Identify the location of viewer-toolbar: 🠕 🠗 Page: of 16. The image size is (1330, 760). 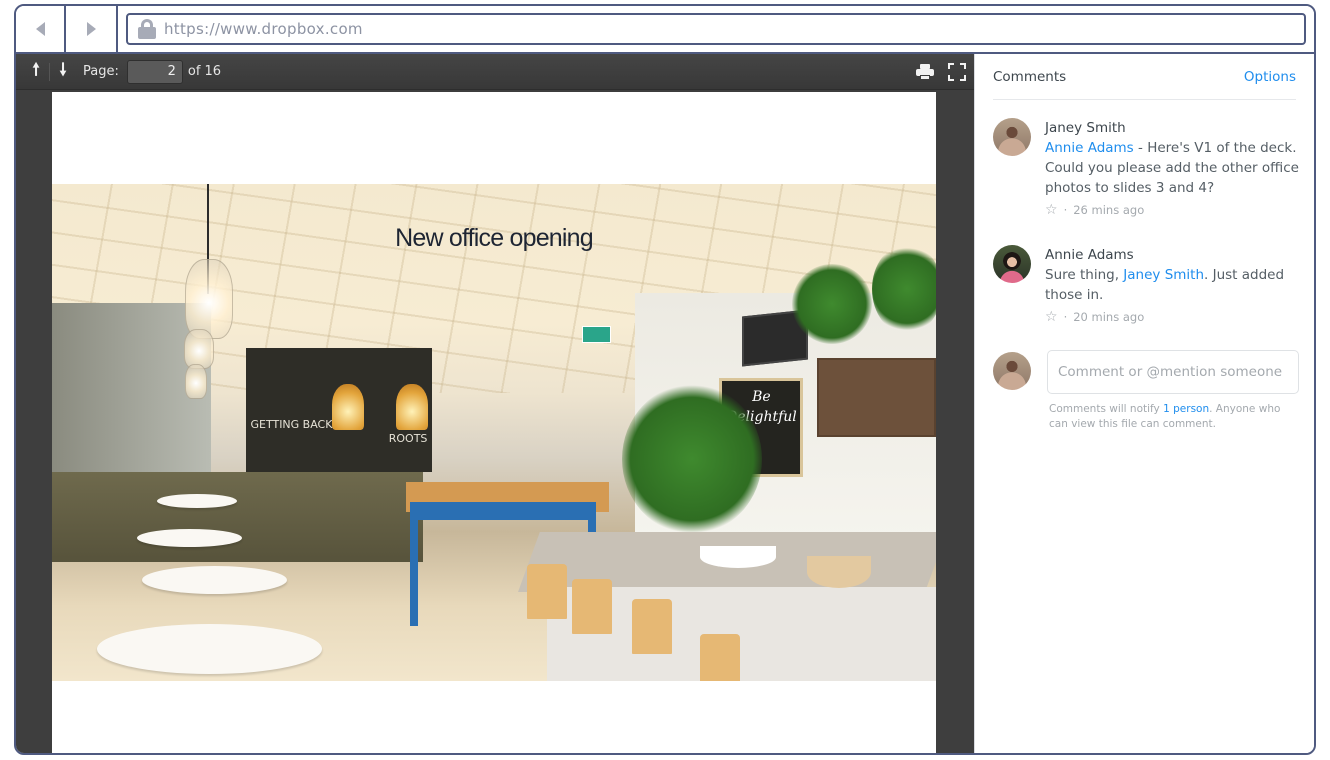
(495, 72).